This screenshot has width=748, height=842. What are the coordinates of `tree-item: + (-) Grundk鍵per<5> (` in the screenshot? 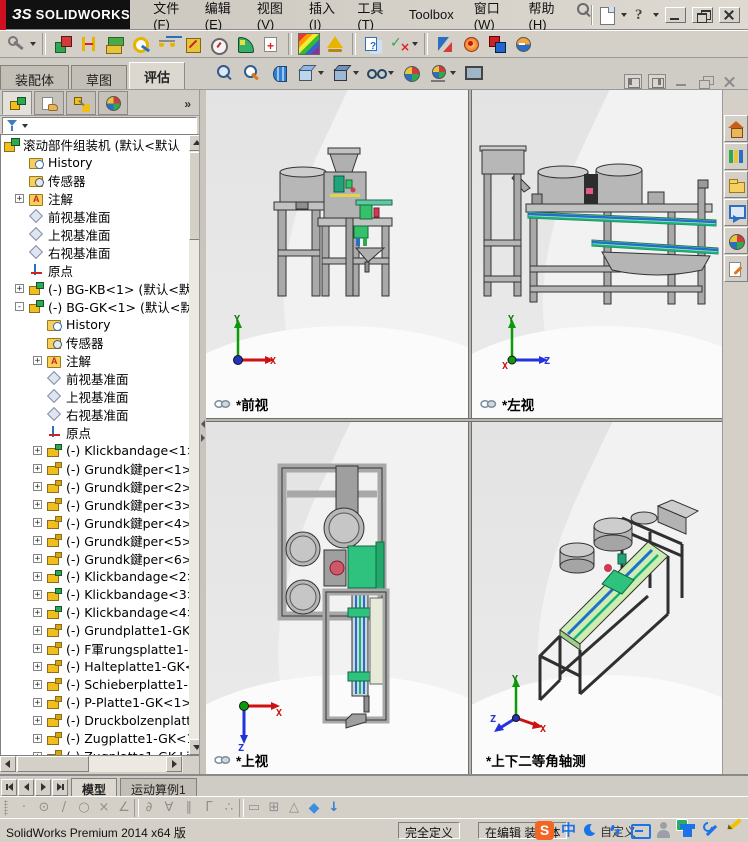 It's located at (99, 540).